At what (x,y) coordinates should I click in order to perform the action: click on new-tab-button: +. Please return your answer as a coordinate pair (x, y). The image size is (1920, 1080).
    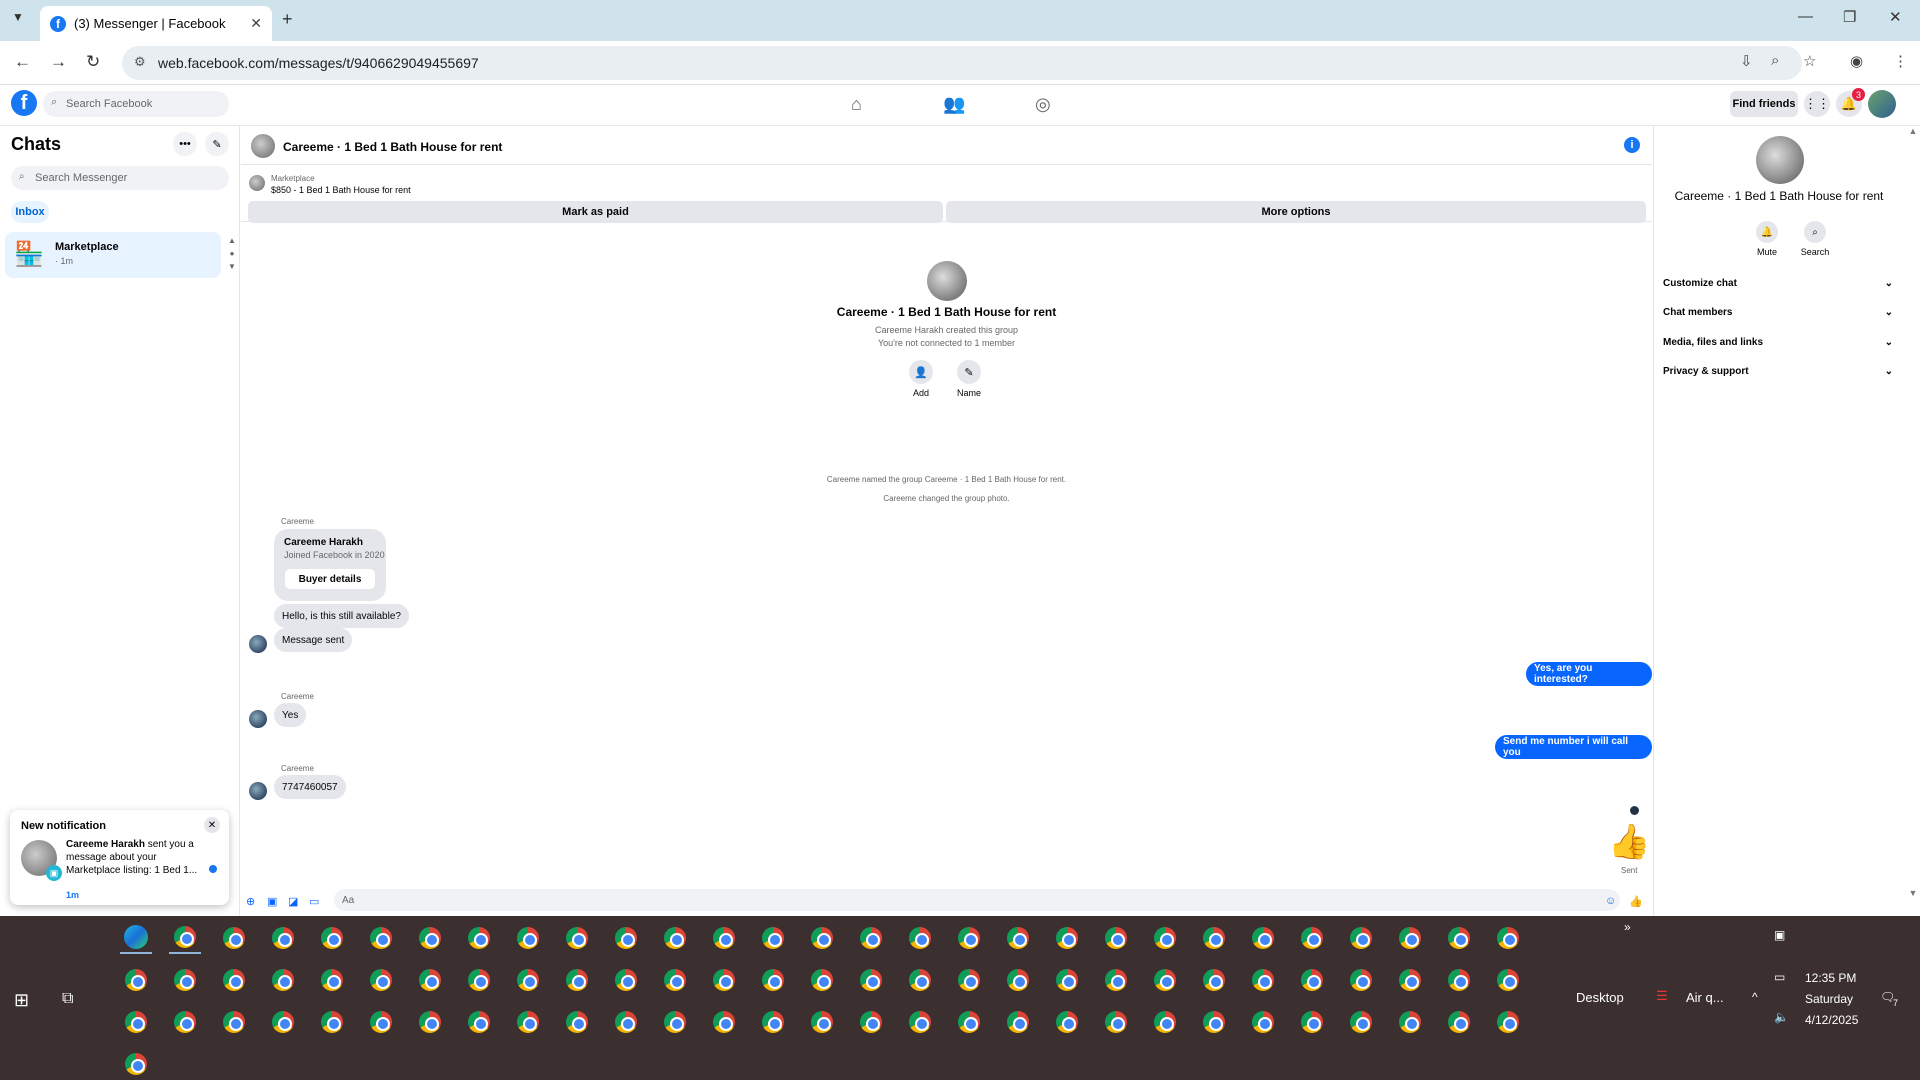
    Looking at the image, I should click on (287, 19).